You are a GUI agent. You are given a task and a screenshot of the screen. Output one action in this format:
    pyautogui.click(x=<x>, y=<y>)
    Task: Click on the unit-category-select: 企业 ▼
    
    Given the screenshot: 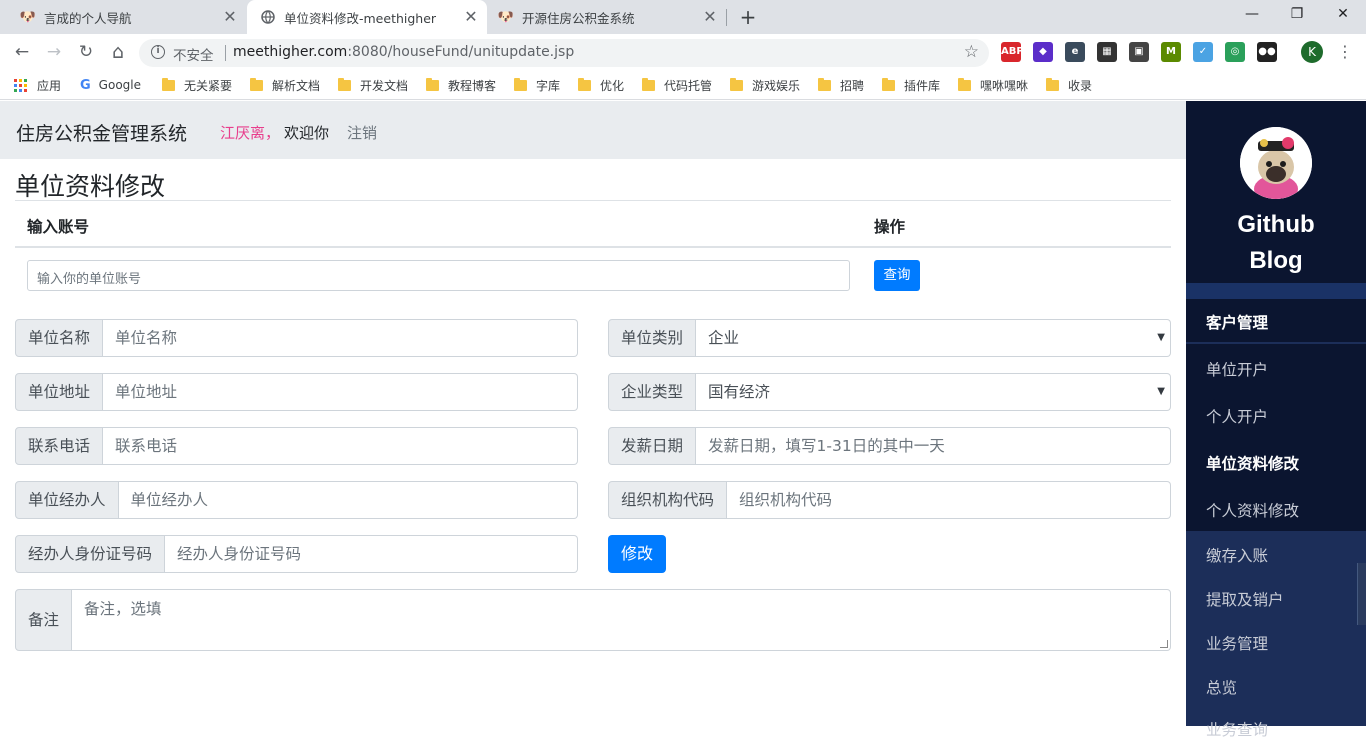 What is the action you would take?
    pyautogui.click(x=933, y=338)
    